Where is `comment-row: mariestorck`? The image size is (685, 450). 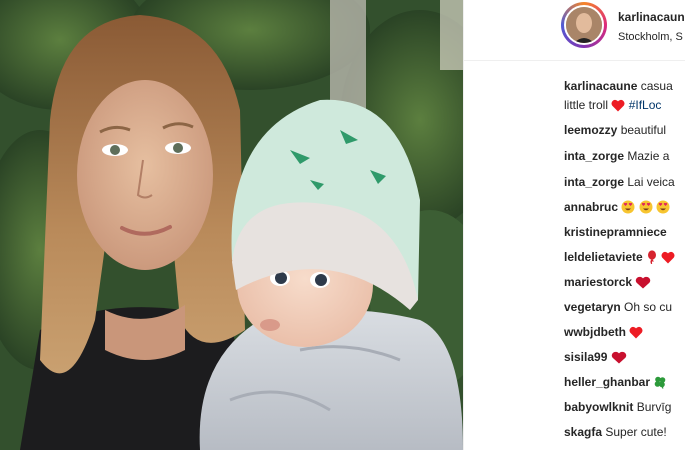 comment-row: mariestorck is located at coordinates (624, 283).